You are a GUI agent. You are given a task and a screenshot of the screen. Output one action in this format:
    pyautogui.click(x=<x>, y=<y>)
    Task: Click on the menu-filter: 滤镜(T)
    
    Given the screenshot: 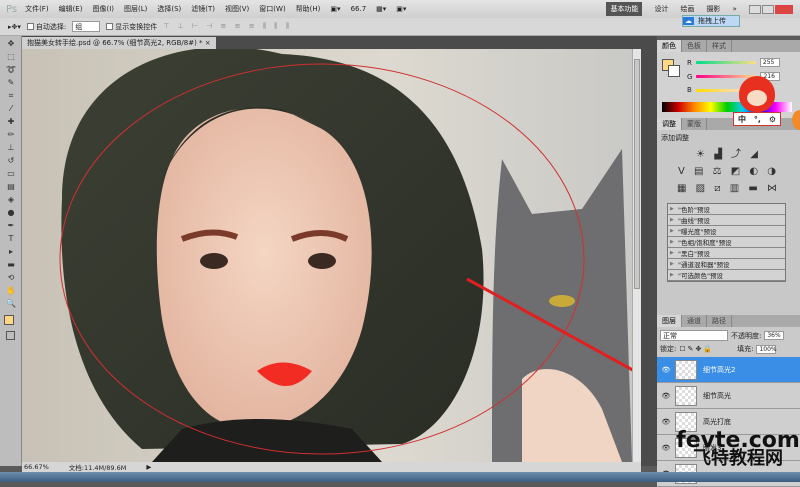 What is the action you would take?
    pyautogui.click(x=203, y=9)
    